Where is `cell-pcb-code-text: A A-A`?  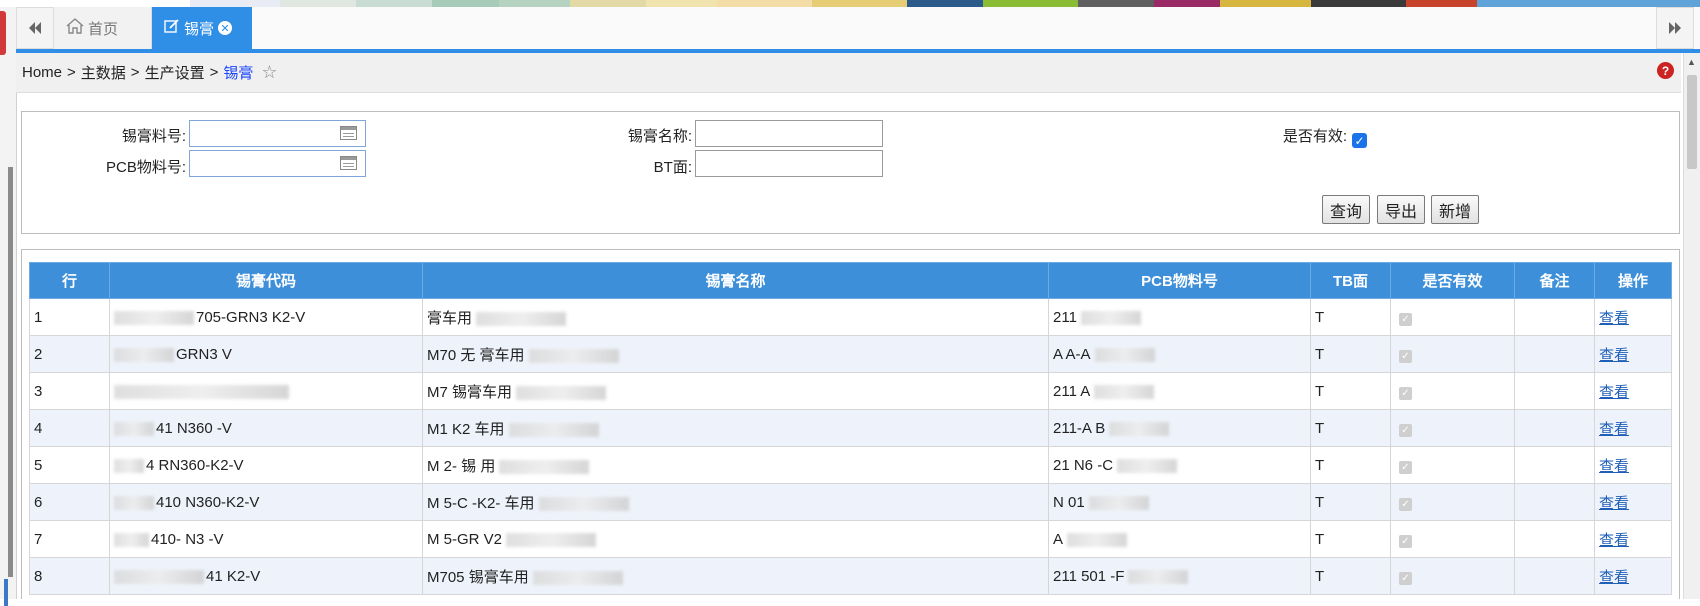
cell-pcb-code-text: A A-A is located at coordinates (1072, 354).